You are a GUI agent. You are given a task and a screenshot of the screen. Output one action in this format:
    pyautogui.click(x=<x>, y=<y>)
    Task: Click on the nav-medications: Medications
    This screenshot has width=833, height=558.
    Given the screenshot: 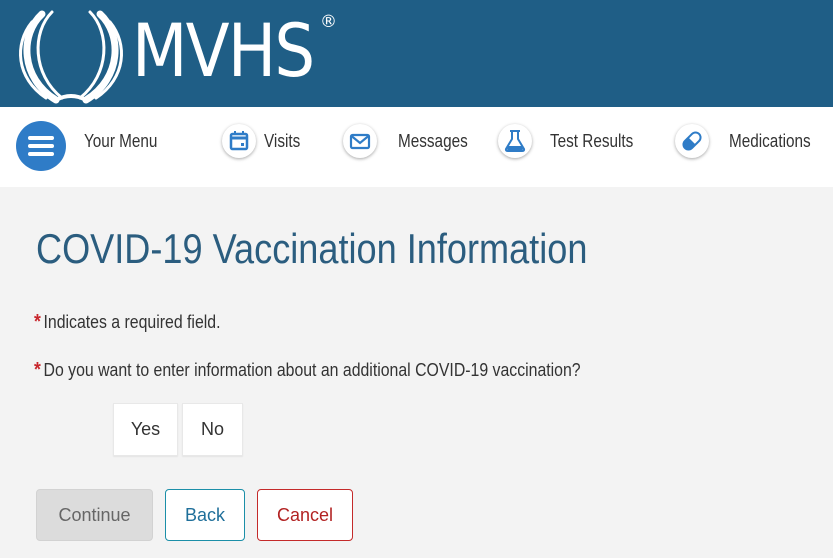 What is the action you would take?
    pyautogui.click(x=754, y=147)
    